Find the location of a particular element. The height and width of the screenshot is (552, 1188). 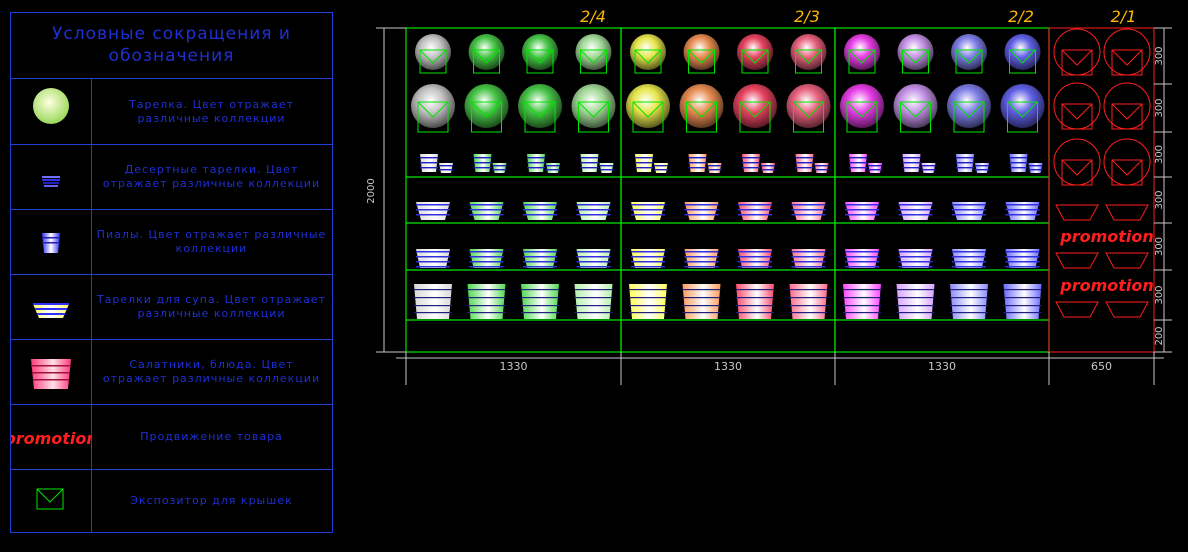

section-label: 2/4 is located at coordinates (593, 16).